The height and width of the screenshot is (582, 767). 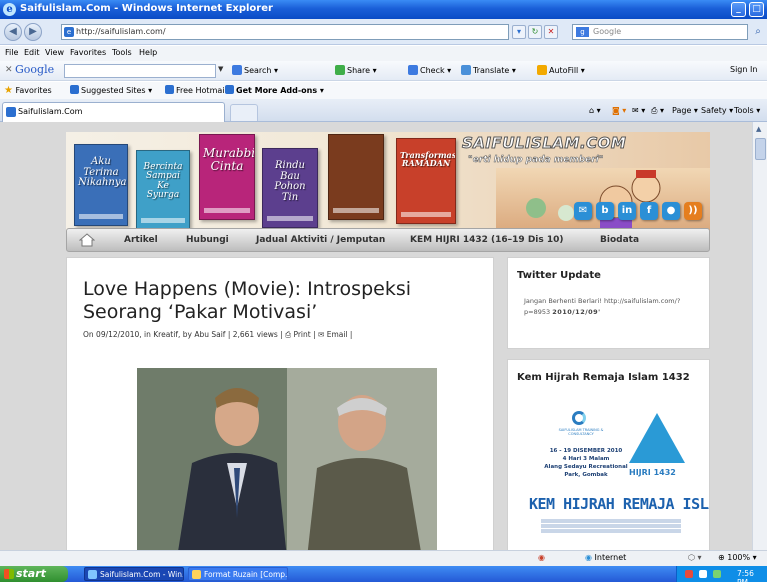 What do you see at coordinates (717, 110) in the screenshot?
I see `safety-menu: Safety ▾` at bounding box center [717, 110].